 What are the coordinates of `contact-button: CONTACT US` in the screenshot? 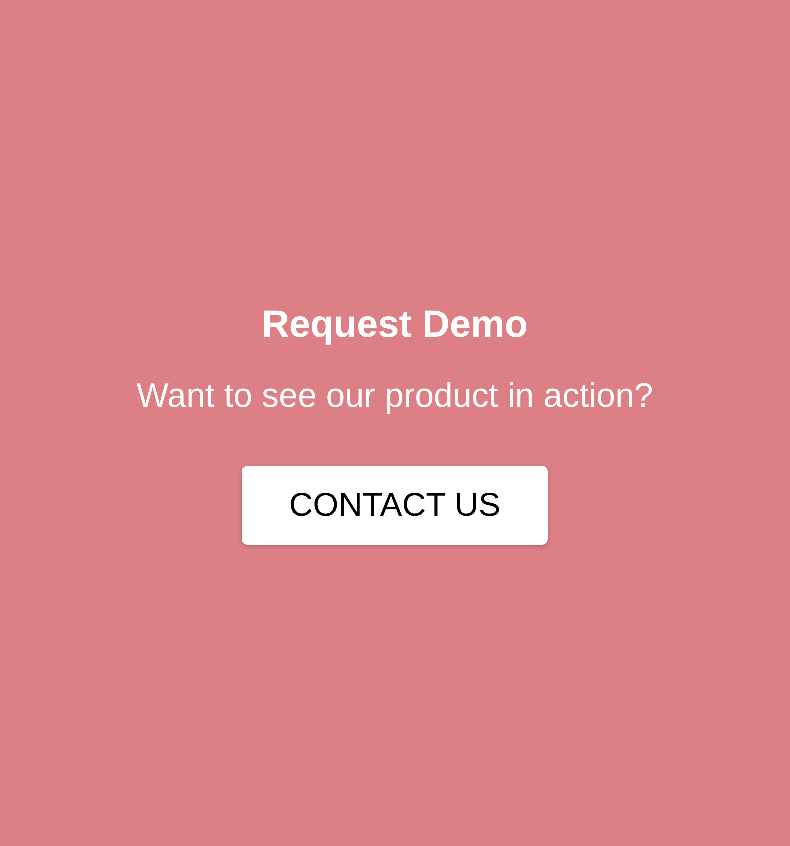 It's located at (395, 505).